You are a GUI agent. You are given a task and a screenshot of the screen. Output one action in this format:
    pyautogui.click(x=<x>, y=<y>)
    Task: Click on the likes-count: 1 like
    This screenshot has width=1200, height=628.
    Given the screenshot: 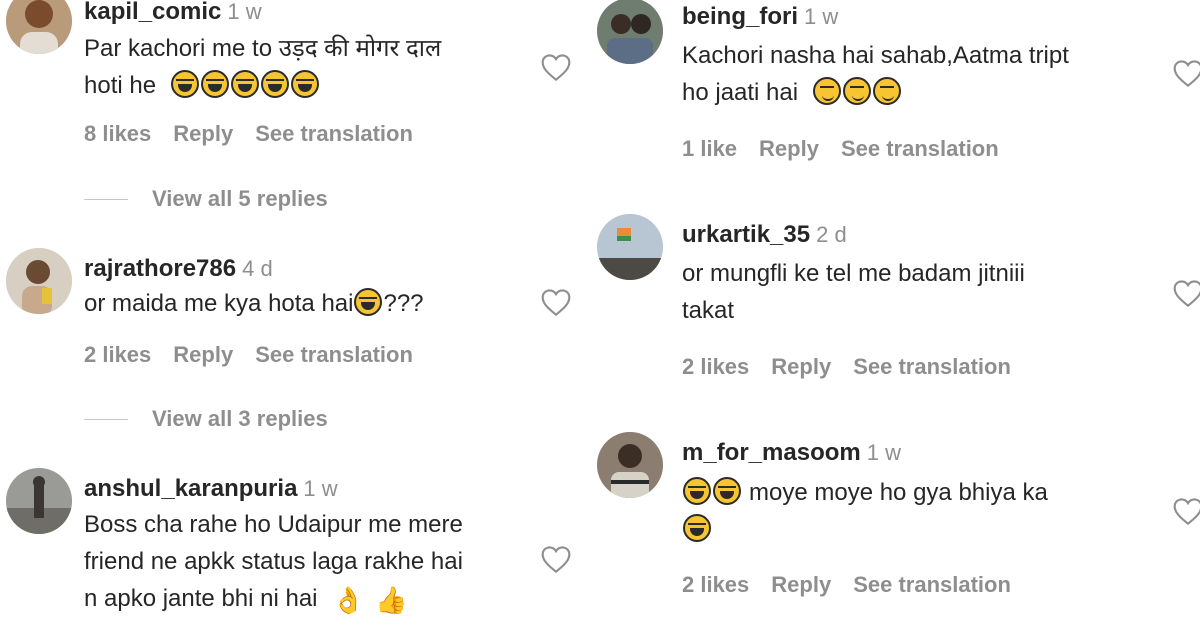 What is the action you would take?
    pyautogui.click(x=709, y=148)
    